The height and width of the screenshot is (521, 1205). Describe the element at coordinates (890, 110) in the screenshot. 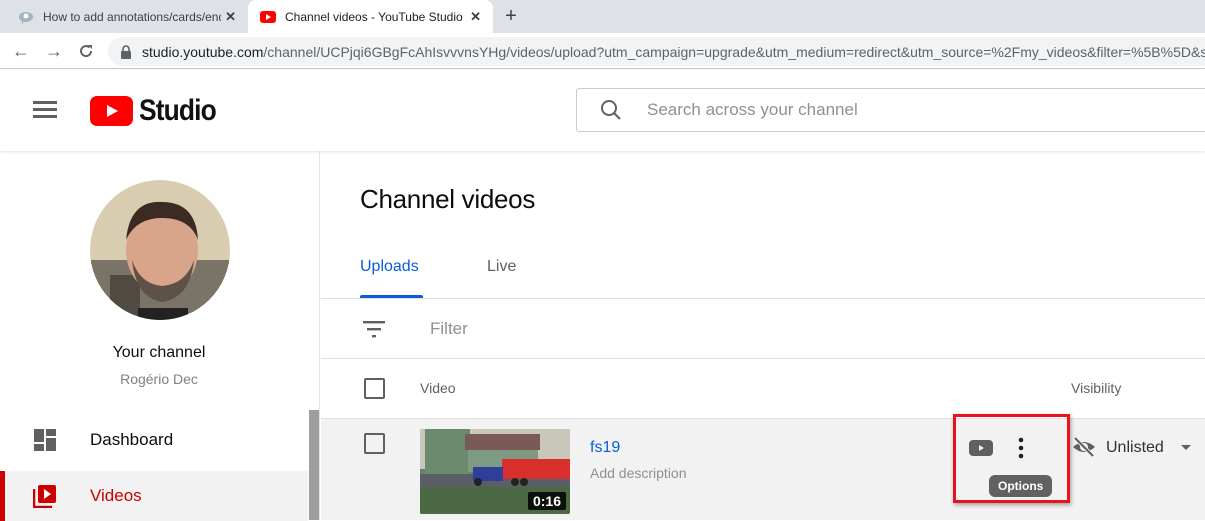

I see `search-input: Search across your channel` at that location.